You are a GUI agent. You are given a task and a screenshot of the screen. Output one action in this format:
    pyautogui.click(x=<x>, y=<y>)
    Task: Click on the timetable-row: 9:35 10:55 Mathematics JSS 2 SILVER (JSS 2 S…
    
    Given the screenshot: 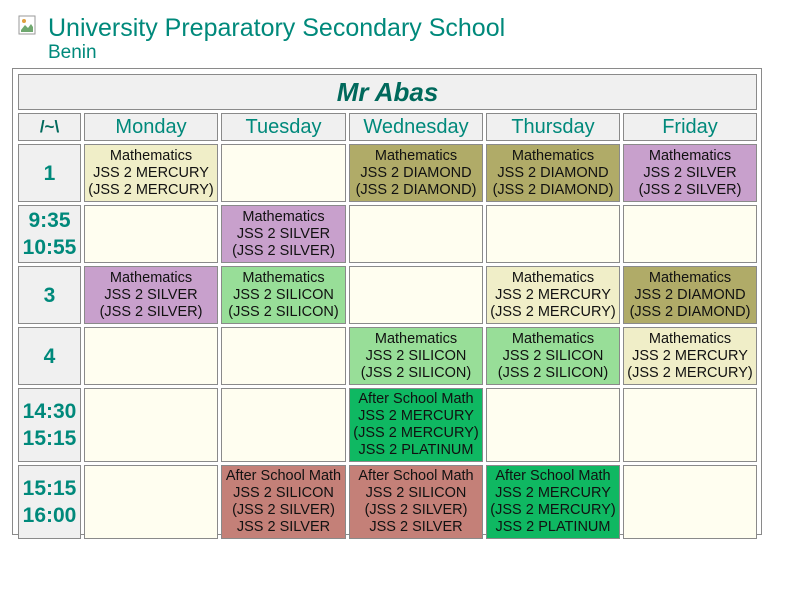 What is the action you would take?
    pyautogui.click(x=387, y=234)
    